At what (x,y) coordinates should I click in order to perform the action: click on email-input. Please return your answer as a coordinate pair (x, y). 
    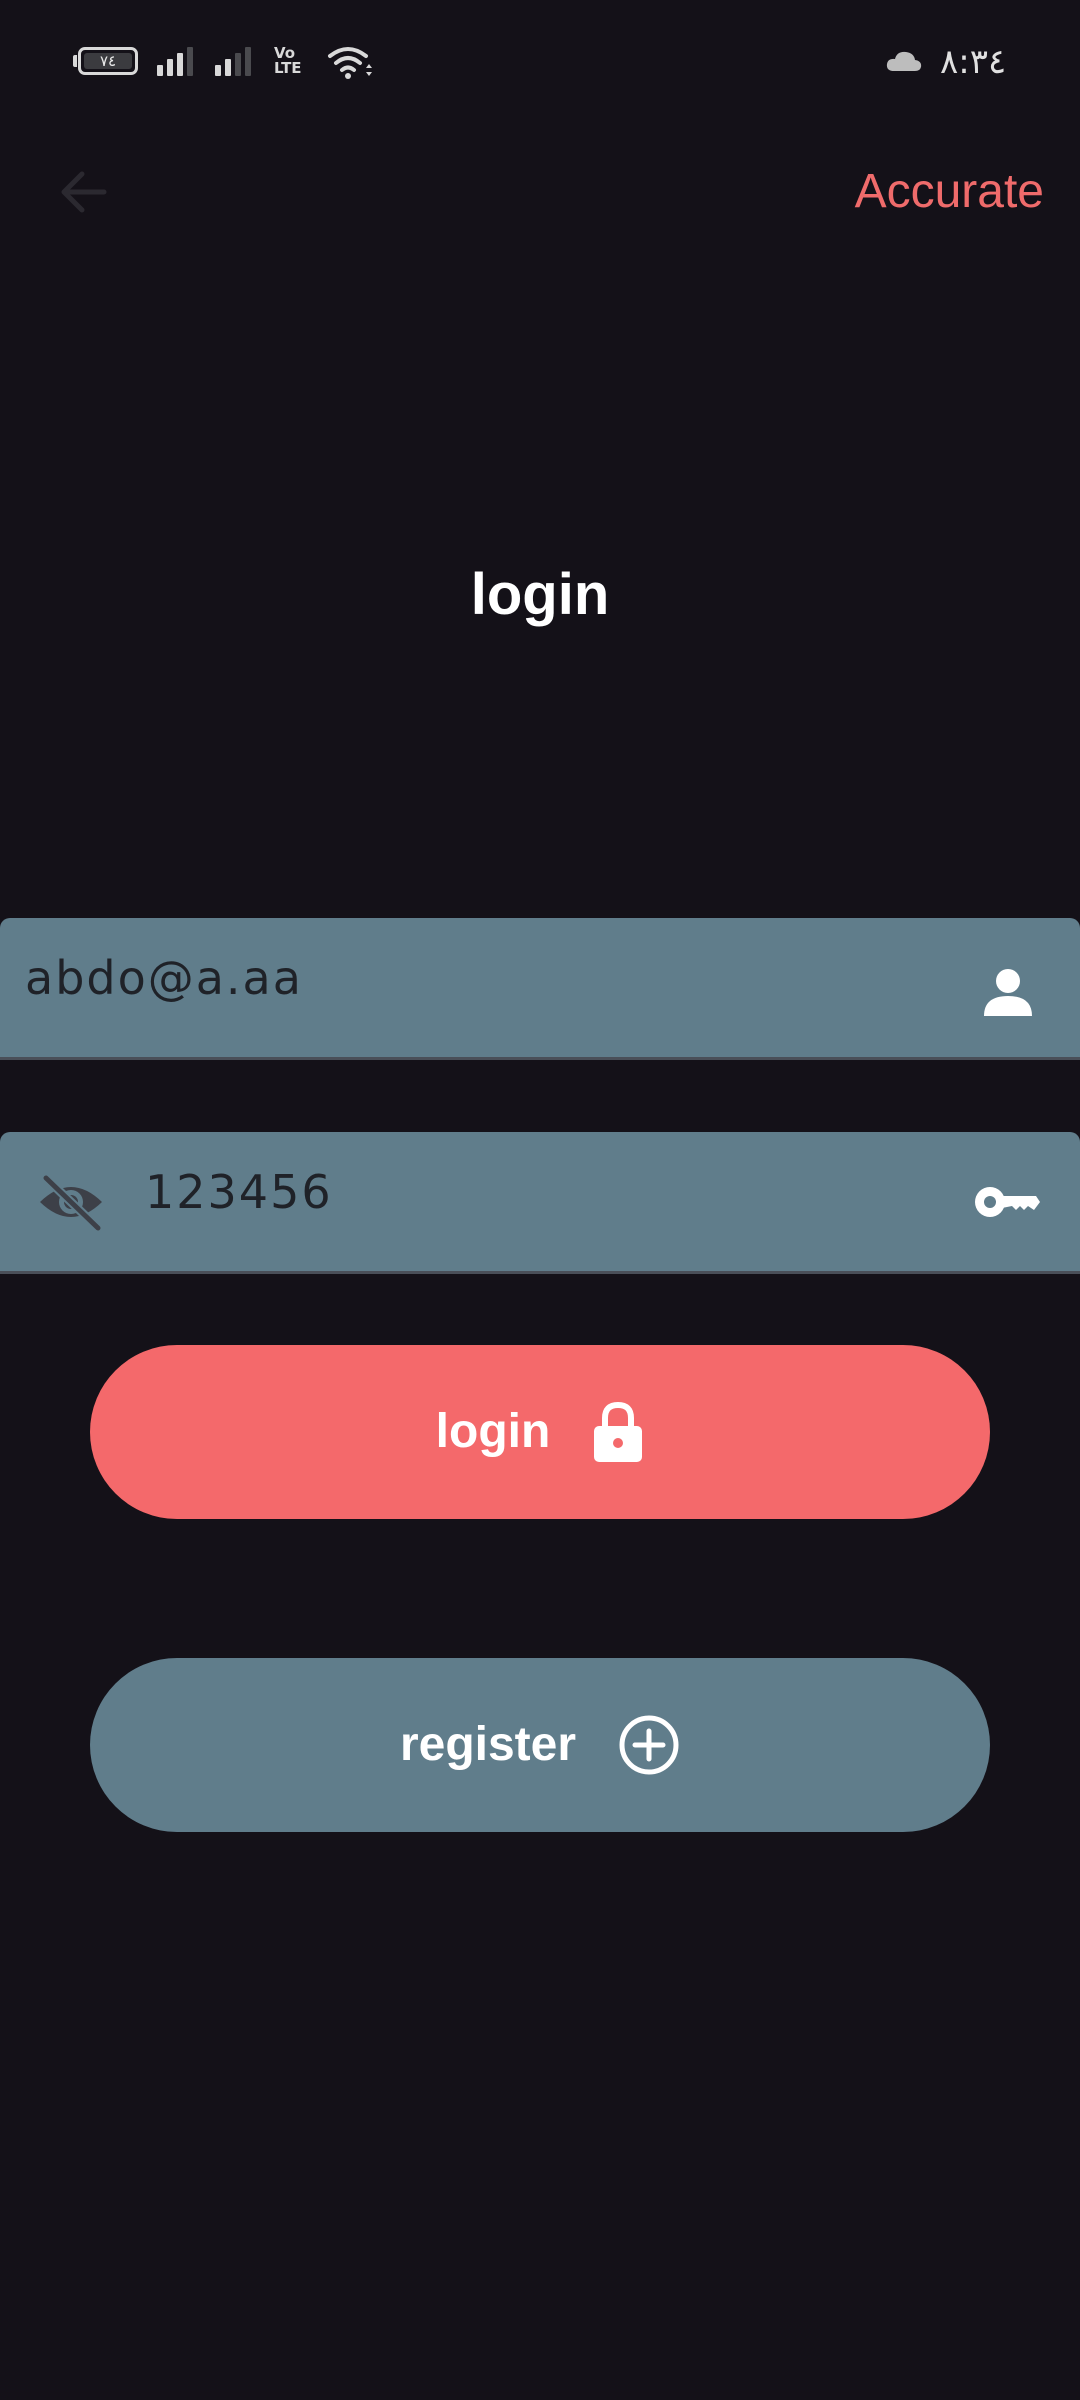
    Looking at the image, I should click on (475, 978).